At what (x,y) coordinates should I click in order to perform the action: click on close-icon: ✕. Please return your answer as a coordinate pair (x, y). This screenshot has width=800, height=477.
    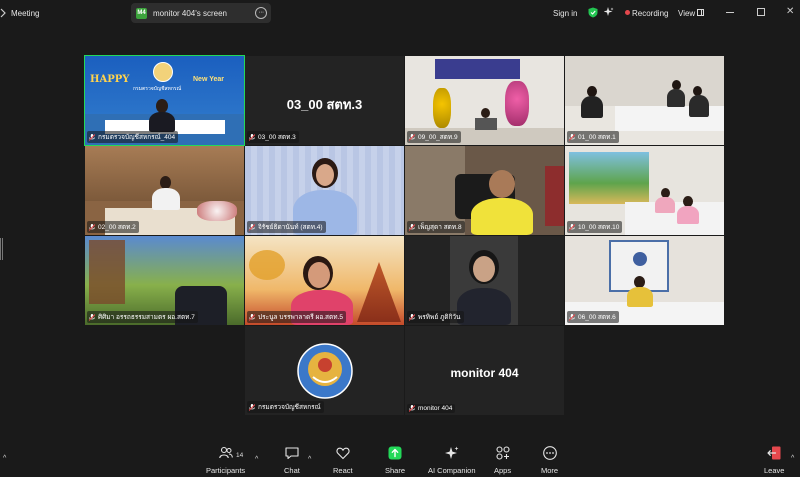
    Looking at the image, I should click on (790, 11).